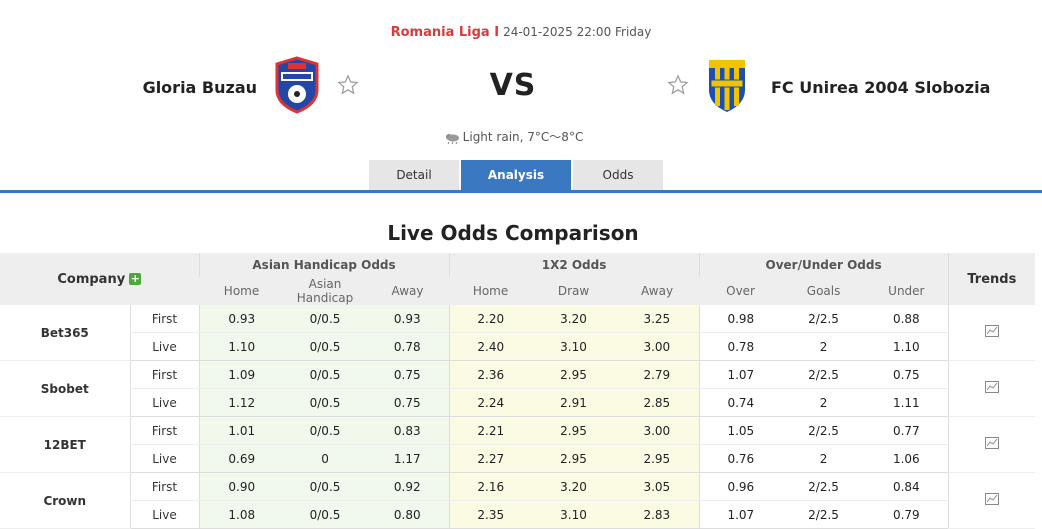  Describe the element at coordinates (241, 486) in the screenshot. I see `odds-value: 0.90` at that location.